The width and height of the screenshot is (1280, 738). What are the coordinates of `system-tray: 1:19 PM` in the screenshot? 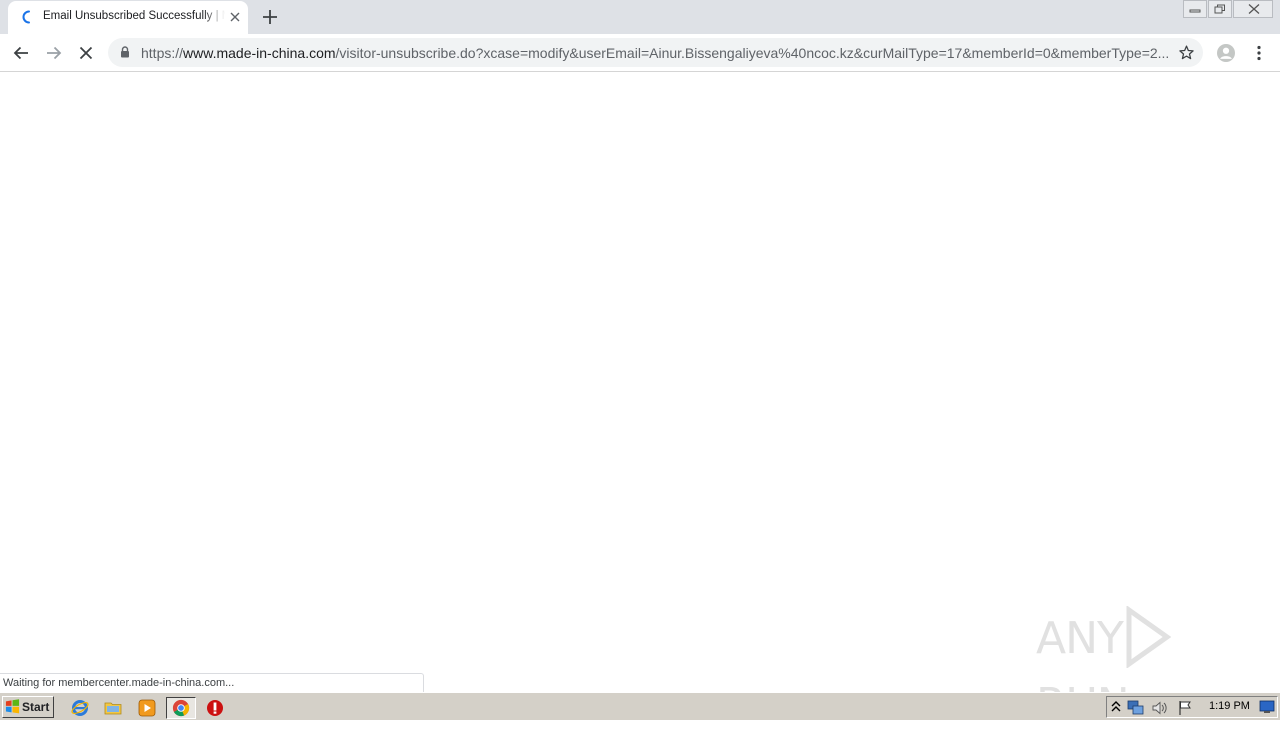 It's located at (1192, 707).